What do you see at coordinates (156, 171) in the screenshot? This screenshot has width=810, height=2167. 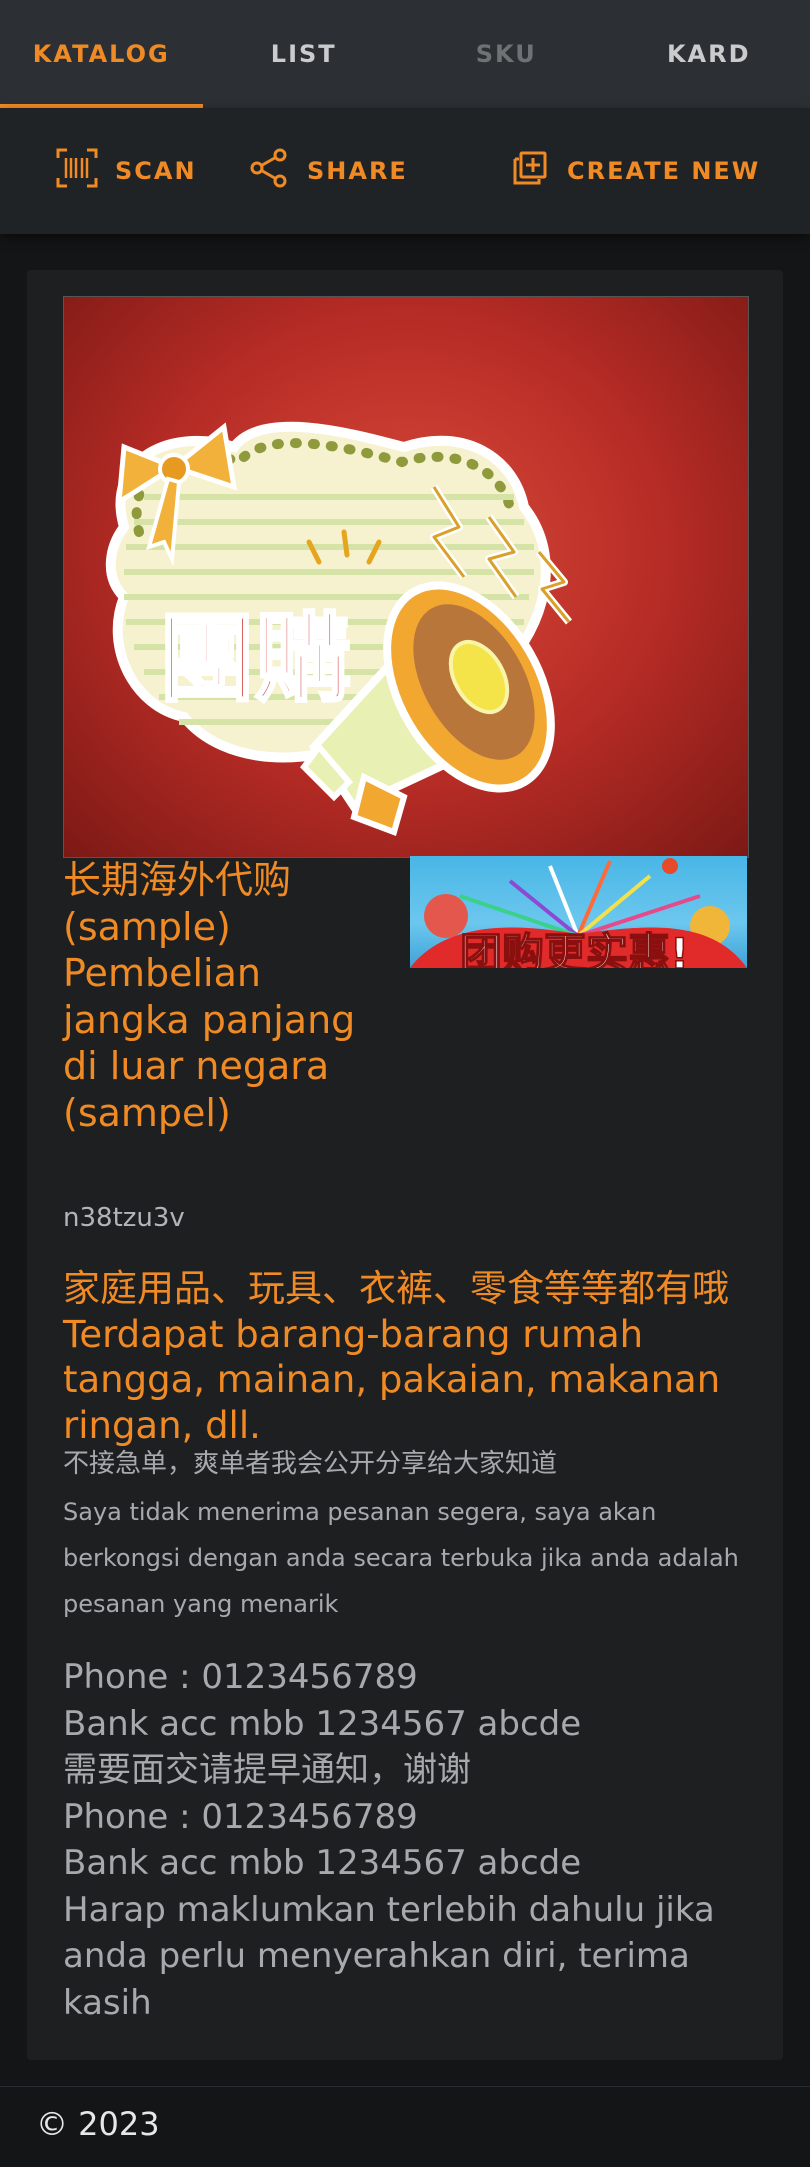 I see `scan-label: SCAN` at bounding box center [156, 171].